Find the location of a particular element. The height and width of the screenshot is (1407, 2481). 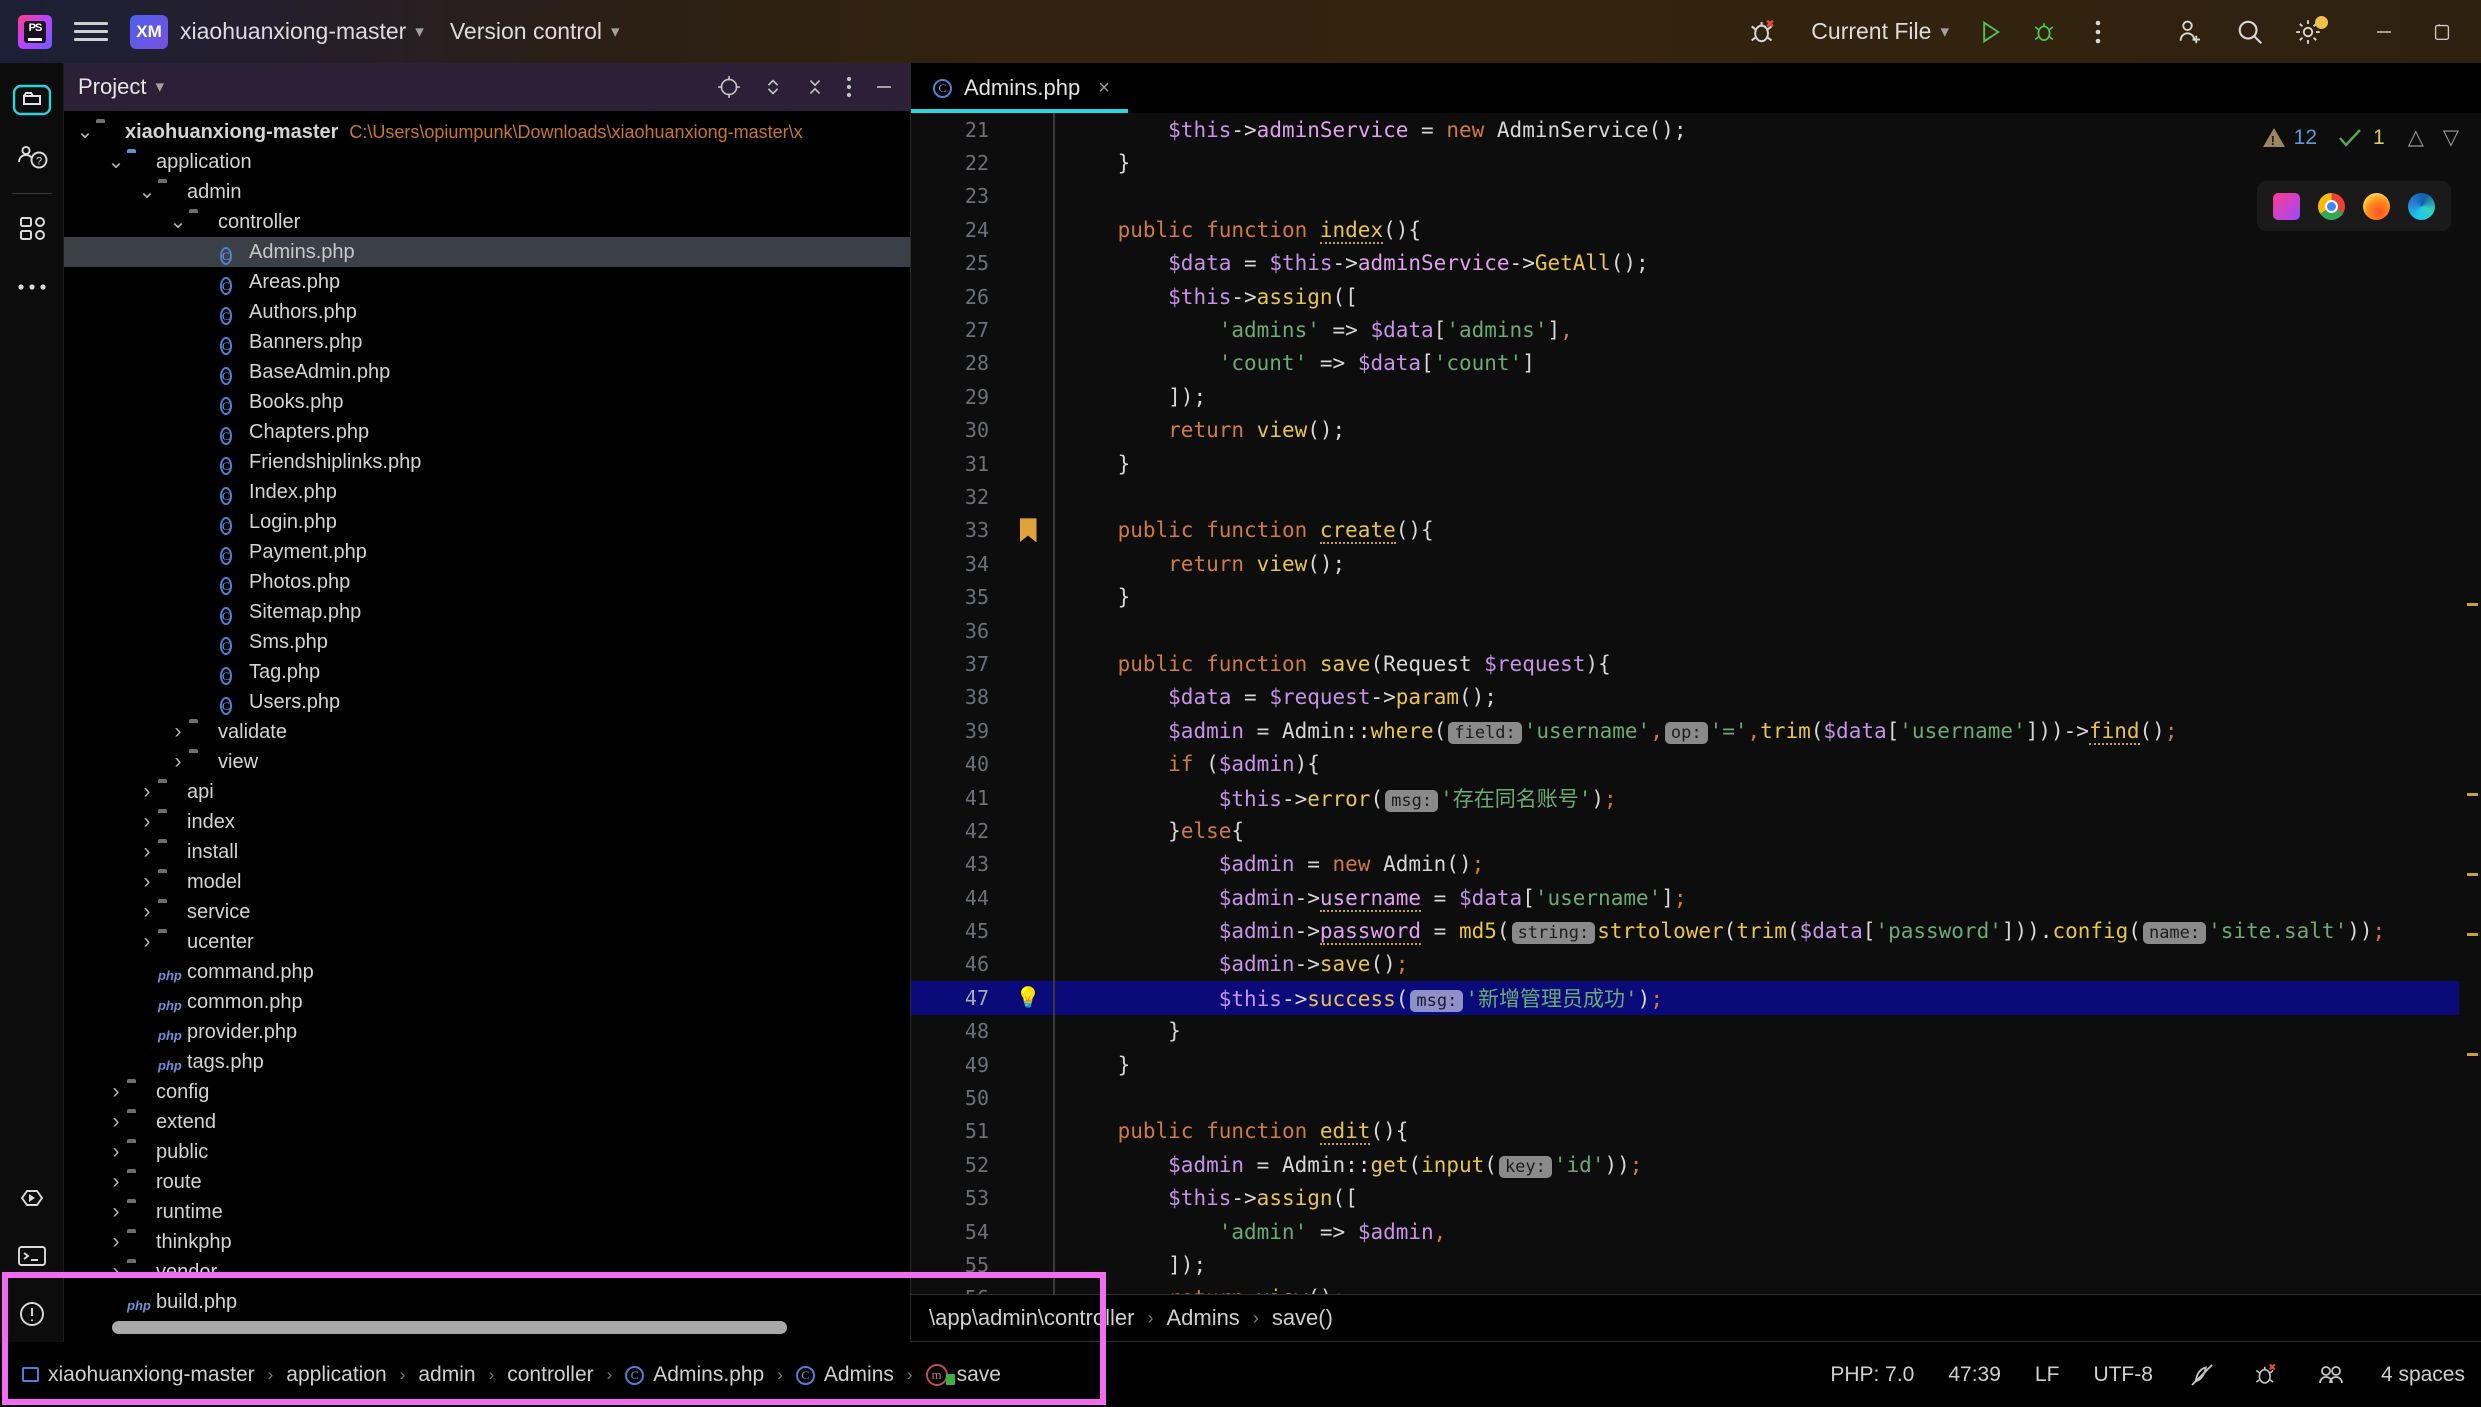

collapse-all-icon is located at coordinates (815, 87).